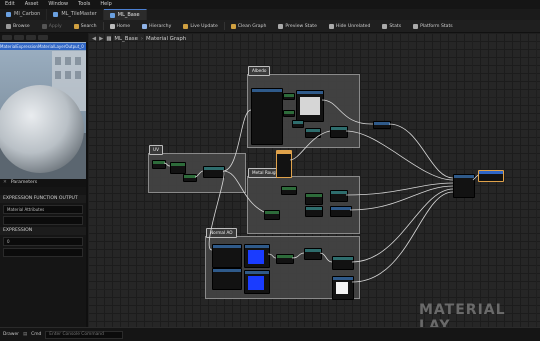 Image resolution: width=540 pixels, height=341 pixels. I want to click on check-icon, so click(44, 26).